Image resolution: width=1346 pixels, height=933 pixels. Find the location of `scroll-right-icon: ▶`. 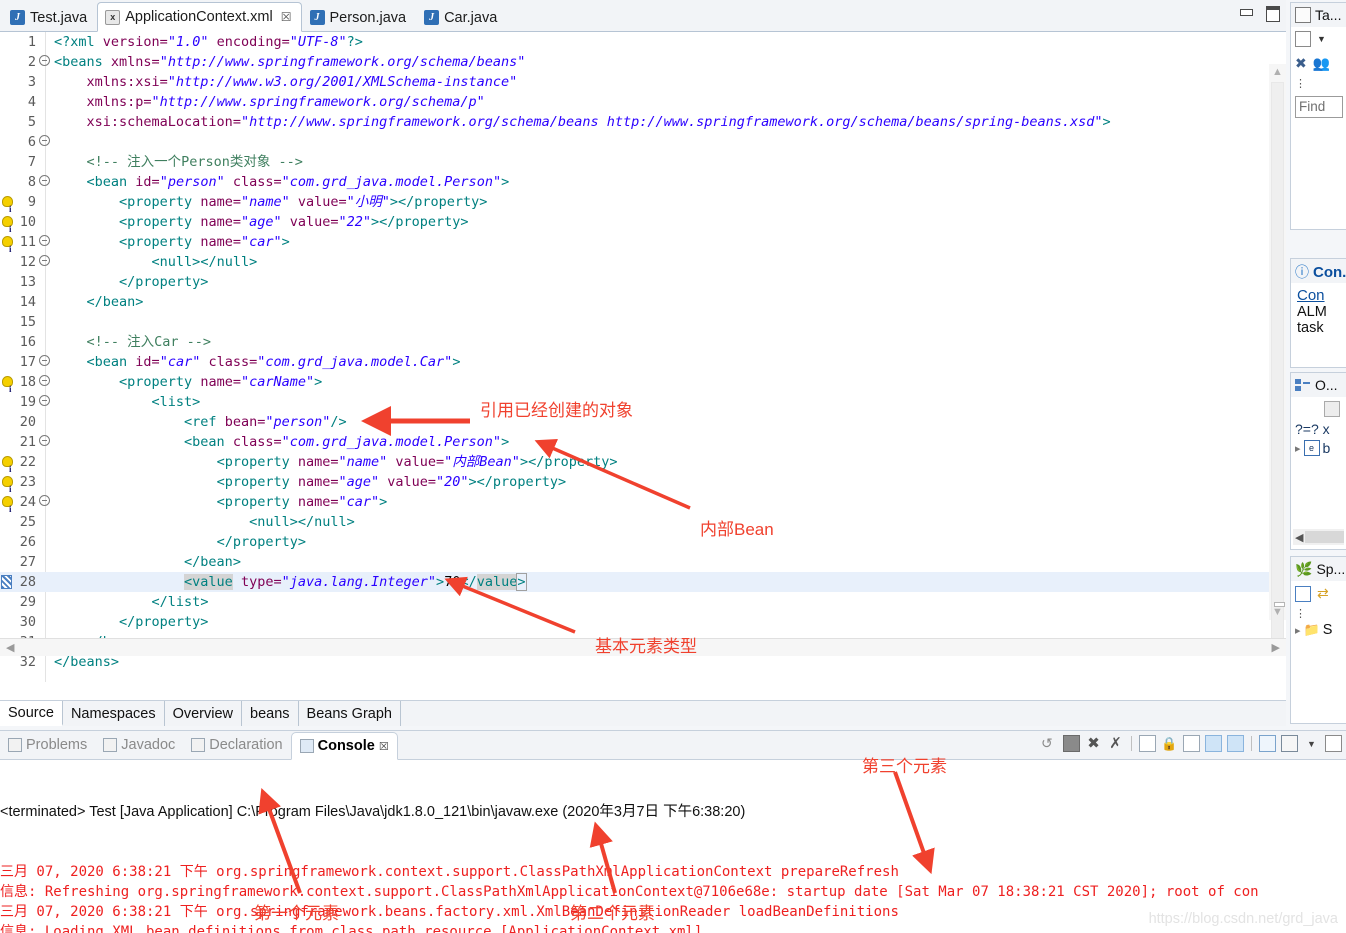

scroll-right-icon: ▶ is located at coordinates (1276, 647).